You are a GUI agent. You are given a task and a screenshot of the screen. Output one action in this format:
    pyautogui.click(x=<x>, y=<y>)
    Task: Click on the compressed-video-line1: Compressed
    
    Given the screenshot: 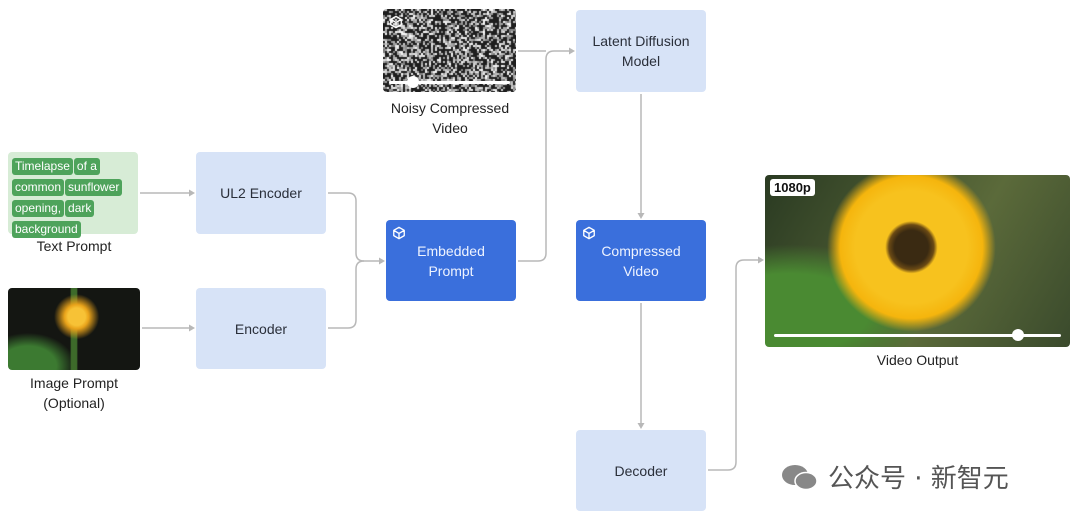 What is the action you would take?
    pyautogui.click(x=640, y=251)
    